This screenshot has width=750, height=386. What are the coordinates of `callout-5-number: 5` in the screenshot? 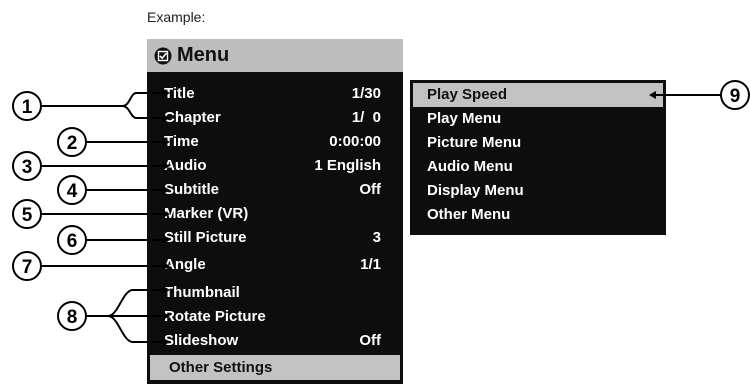 It's located at (27, 215).